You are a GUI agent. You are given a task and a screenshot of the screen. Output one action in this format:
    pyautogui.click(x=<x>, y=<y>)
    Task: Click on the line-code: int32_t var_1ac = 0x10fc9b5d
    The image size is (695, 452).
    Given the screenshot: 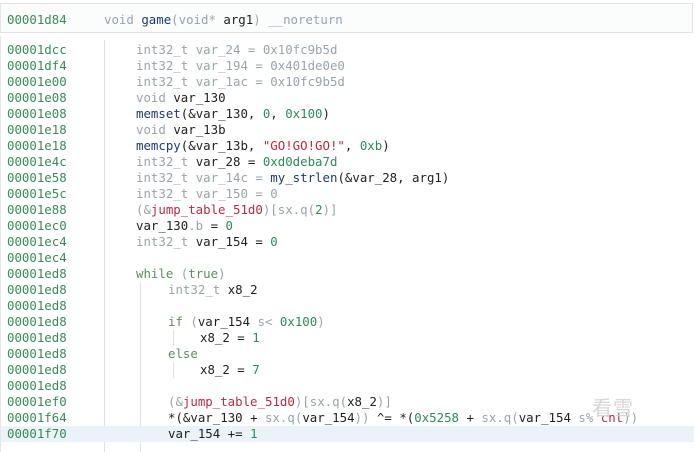 What is the action you would take?
    pyautogui.click(x=240, y=82)
    